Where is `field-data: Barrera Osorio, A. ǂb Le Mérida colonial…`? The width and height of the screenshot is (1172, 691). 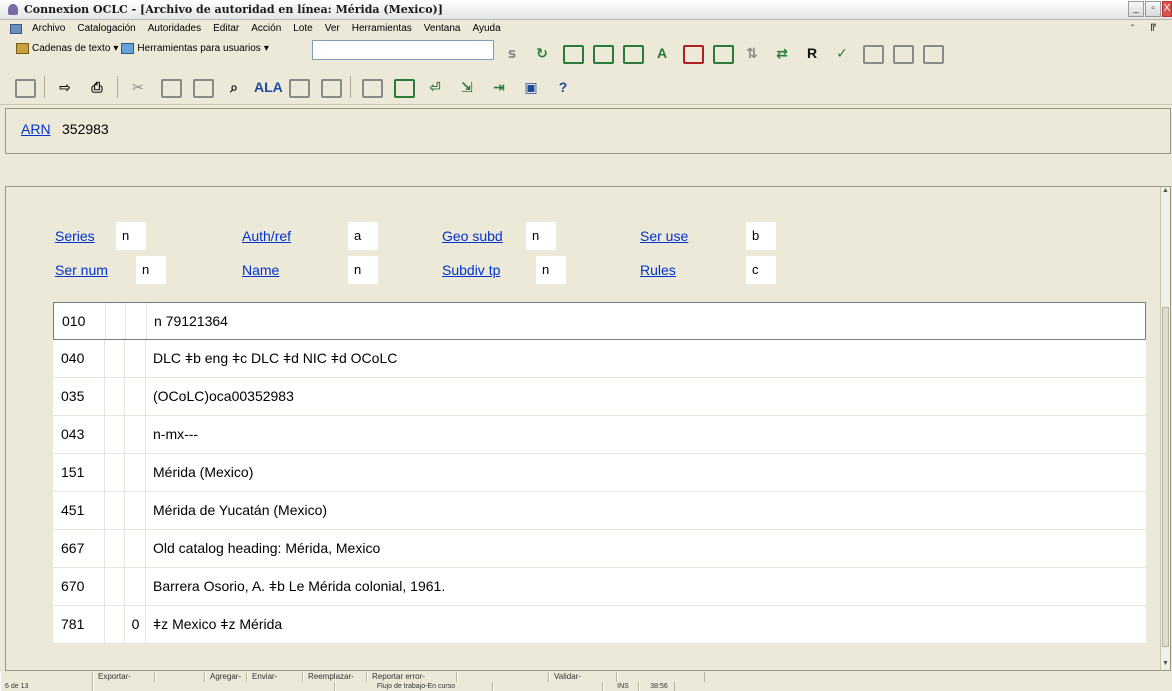
field-data: Barrera Osorio, A. ǂb Le Mérida colonial… is located at coordinates (299, 586).